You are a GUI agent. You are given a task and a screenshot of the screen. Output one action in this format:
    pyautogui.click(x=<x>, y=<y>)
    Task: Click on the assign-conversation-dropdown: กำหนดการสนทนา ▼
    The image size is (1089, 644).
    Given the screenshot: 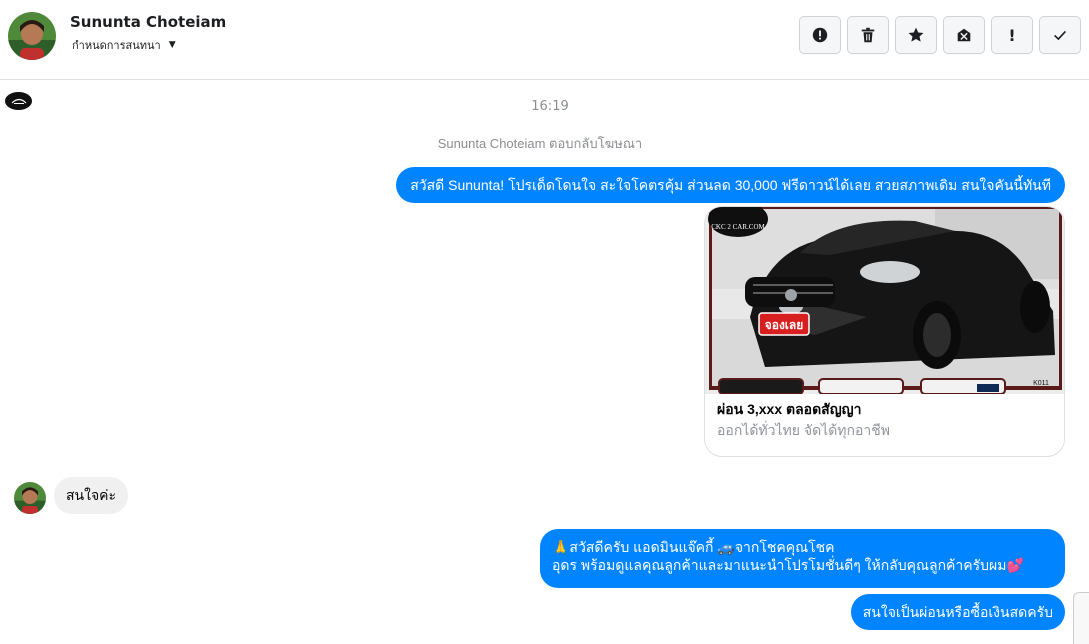 What is the action you would take?
    pyautogui.click(x=124, y=45)
    